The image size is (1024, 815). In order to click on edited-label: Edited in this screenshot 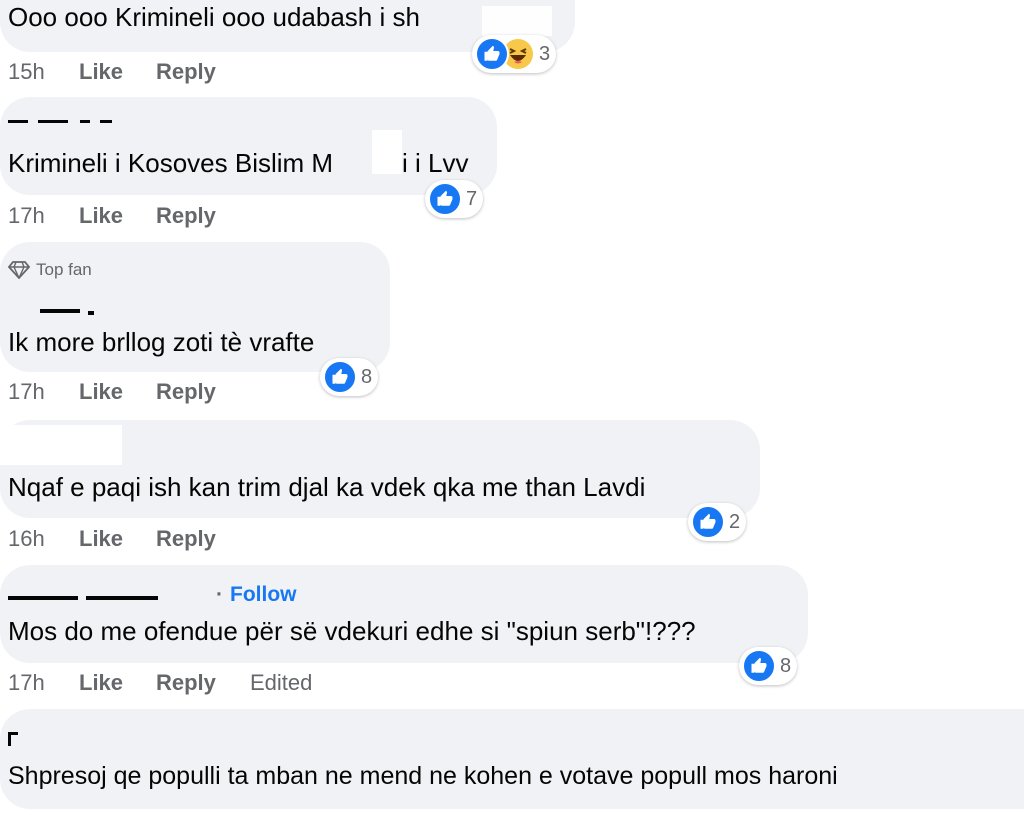, I will do `click(281, 683)`.